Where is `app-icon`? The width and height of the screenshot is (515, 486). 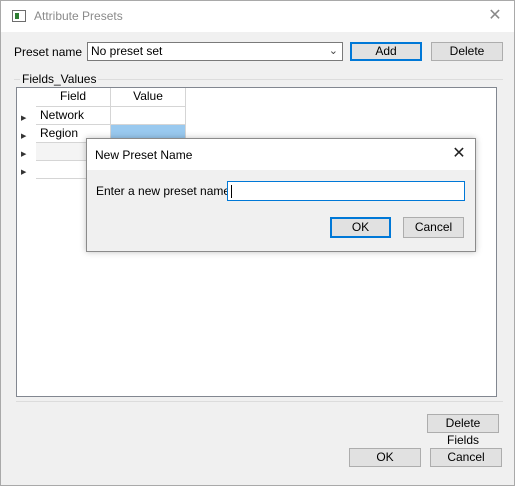
app-icon is located at coordinates (19, 16).